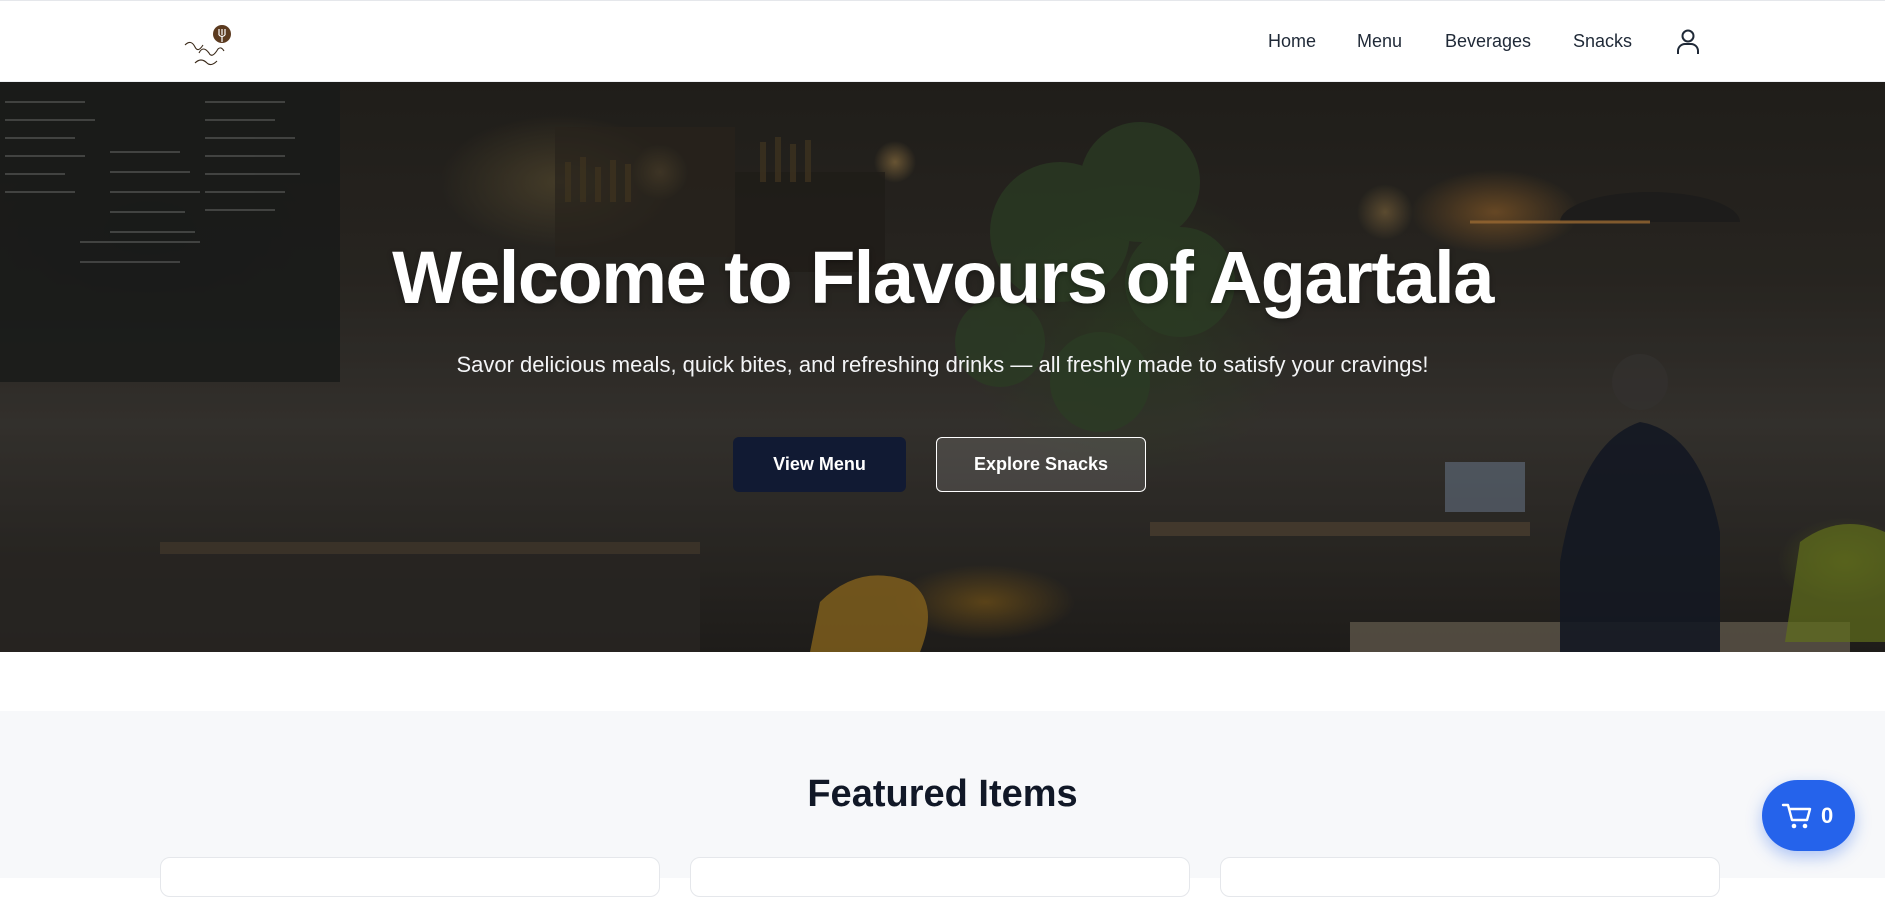 The image size is (1885, 897). Describe the element at coordinates (209, 47) in the screenshot. I see `logo` at that location.